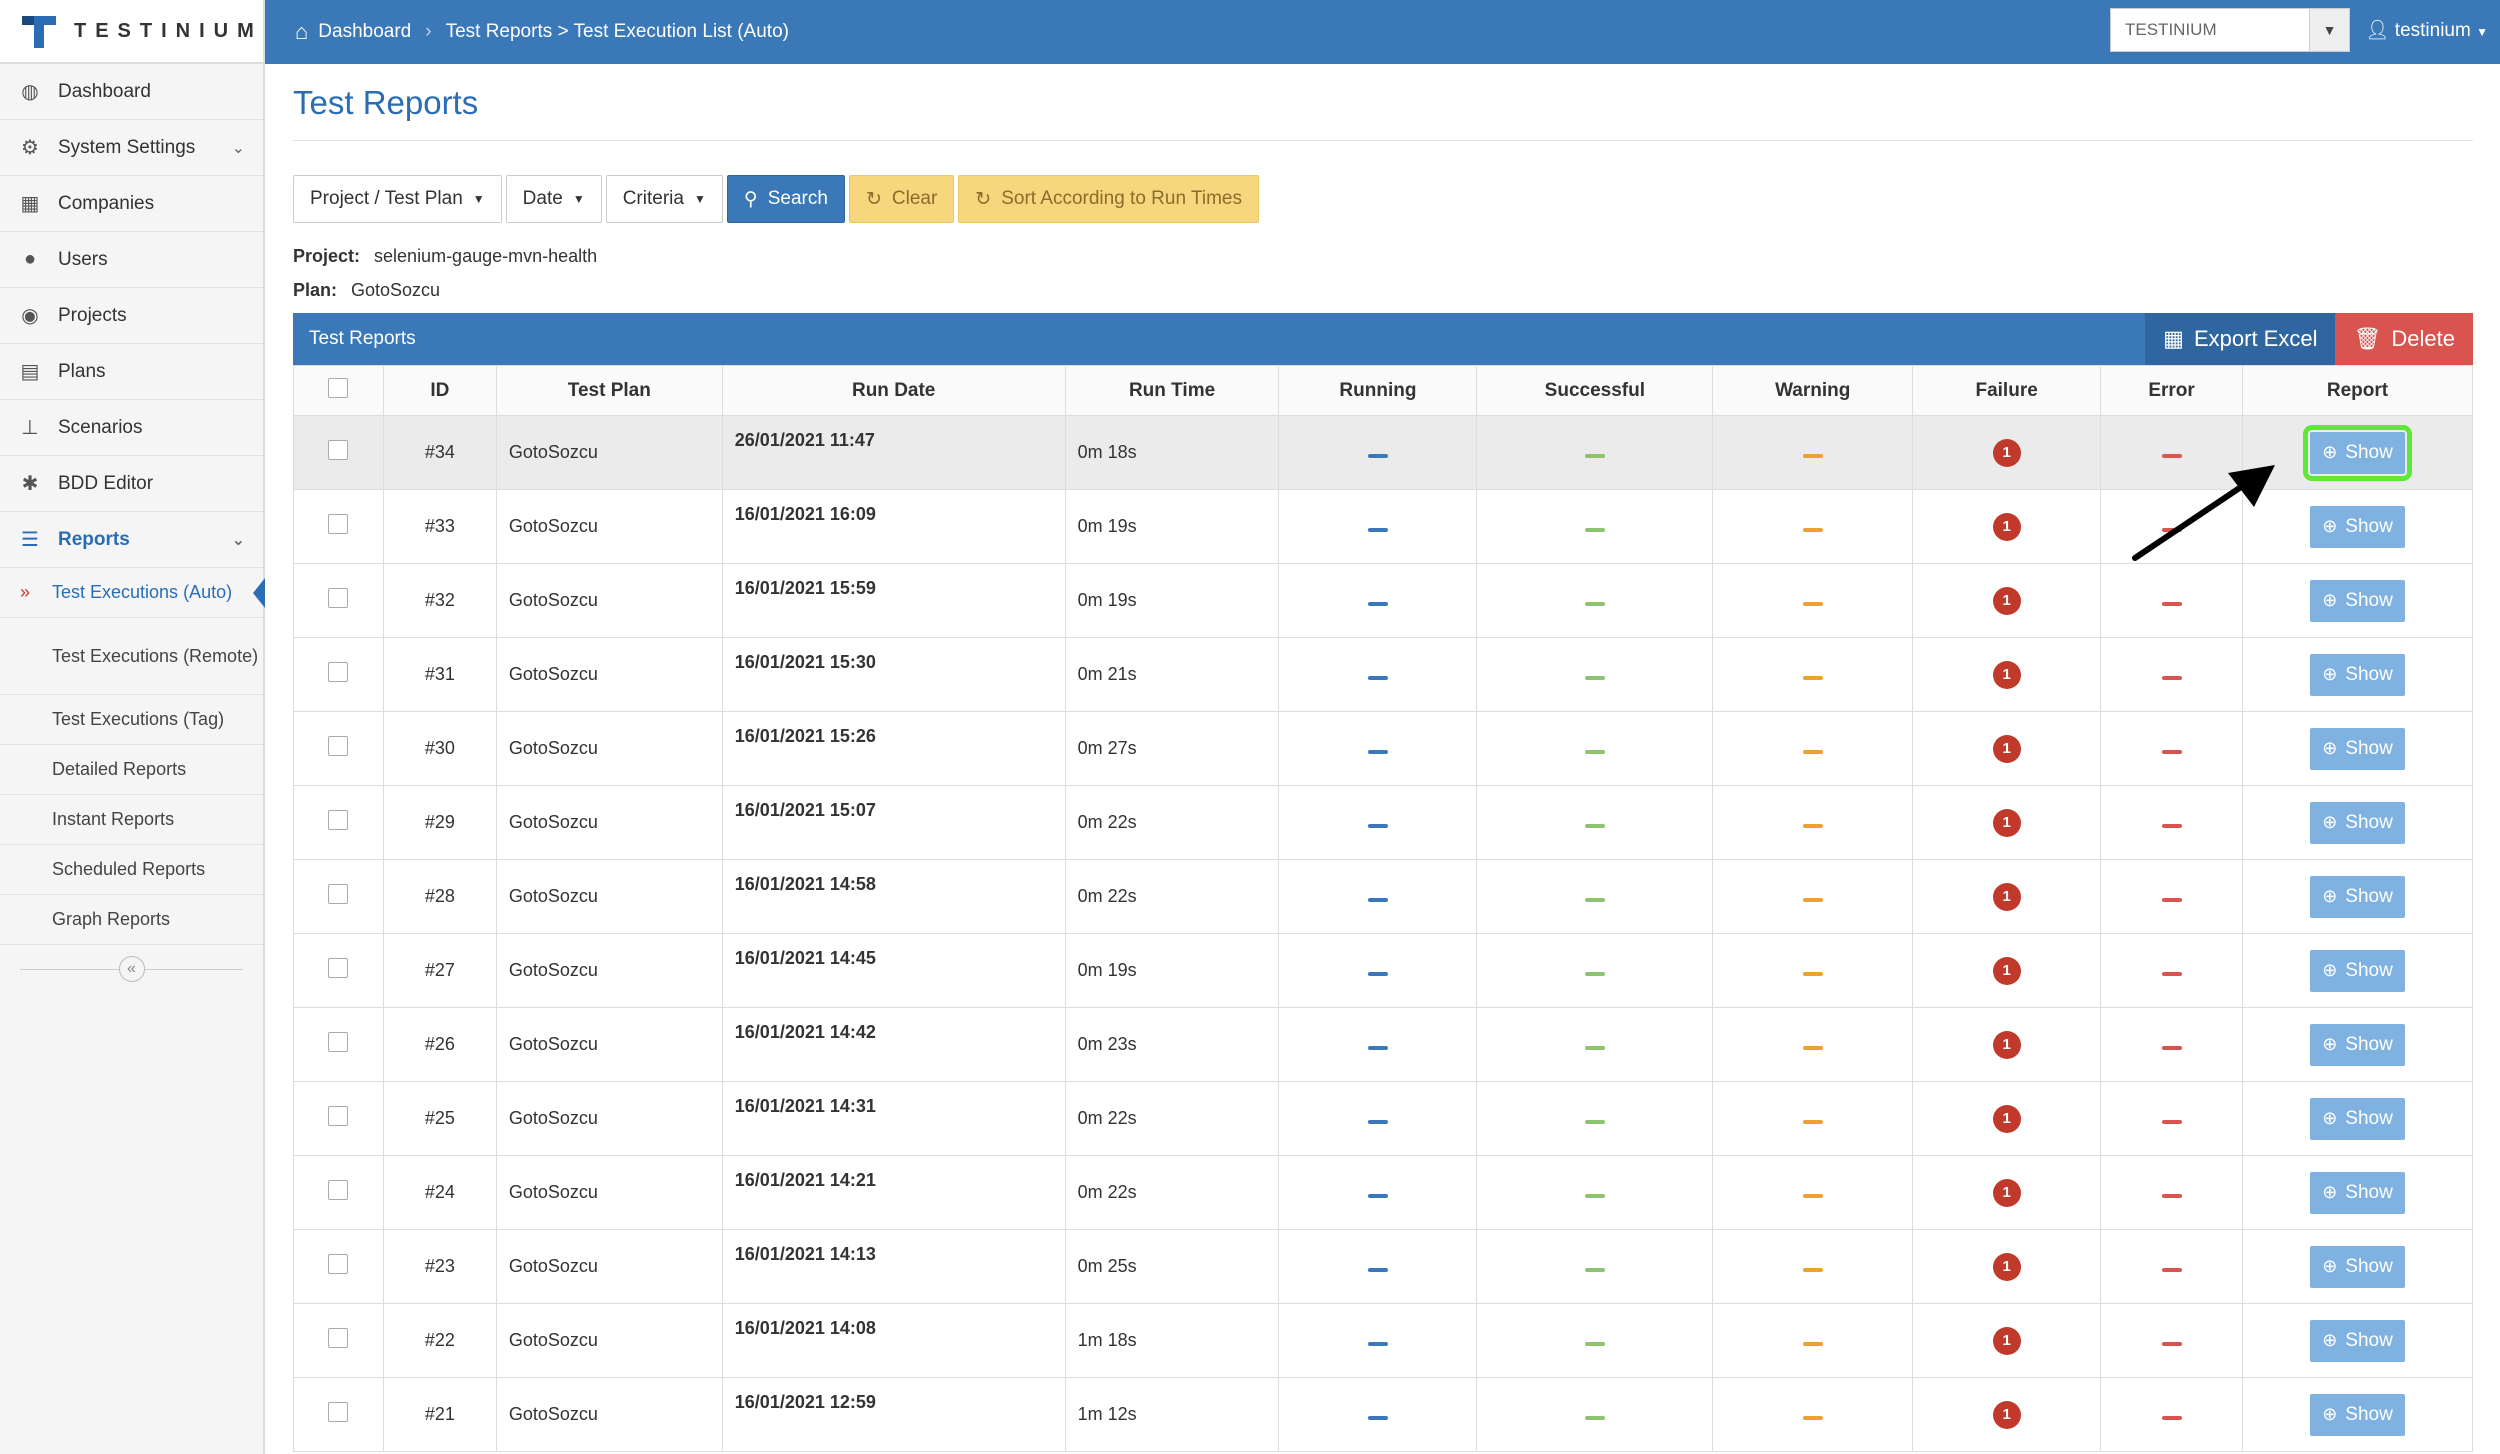  What do you see at coordinates (131, 770) in the screenshot?
I see `submenu-item-detailed-reports: Detailed Reports` at bounding box center [131, 770].